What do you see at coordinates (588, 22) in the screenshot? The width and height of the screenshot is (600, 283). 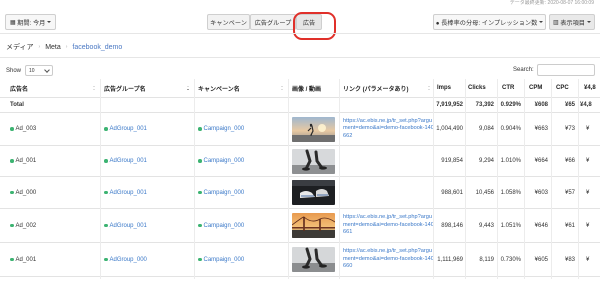 I see `caret-down-icon` at bounding box center [588, 22].